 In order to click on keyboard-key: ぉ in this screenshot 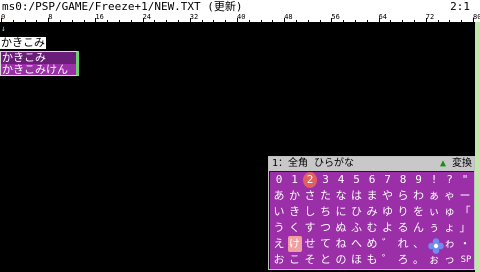, I will do `click(434, 260)`.